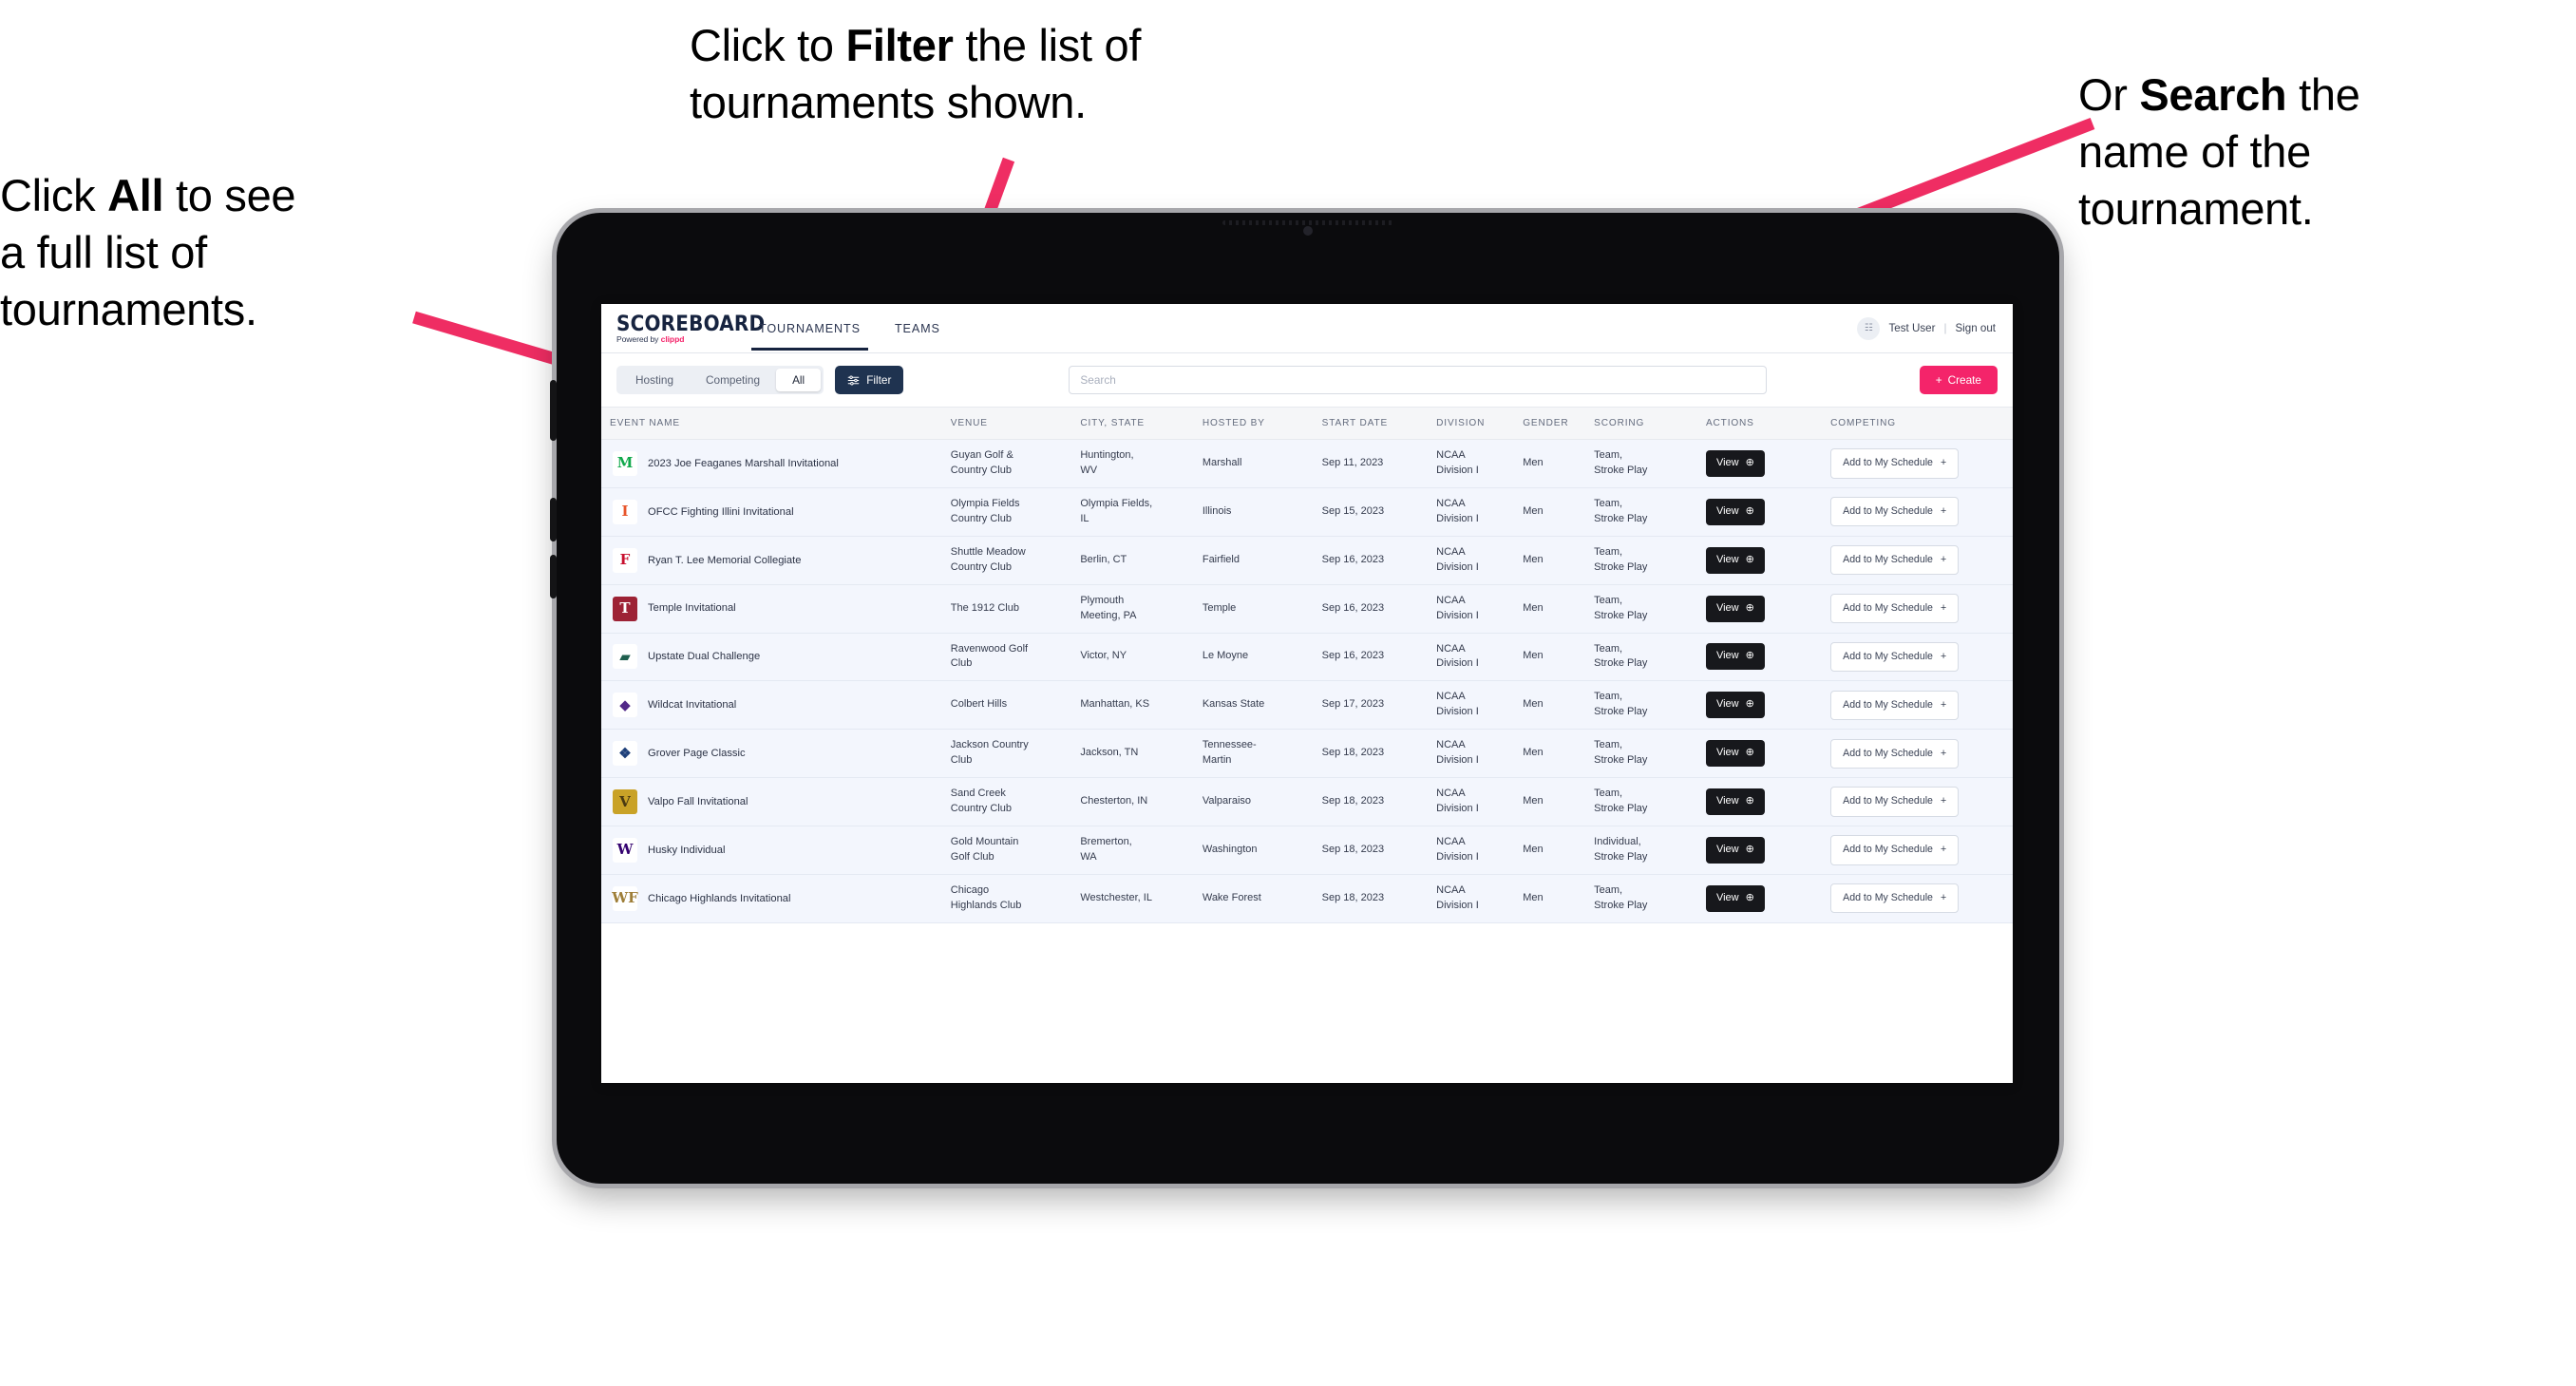 This screenshot has height=1386, width=2576. What do you see at coordinates (1641, 423) in the screenshot?
I see `column-header-7: SCORING` at bounding box center [1641, 423].